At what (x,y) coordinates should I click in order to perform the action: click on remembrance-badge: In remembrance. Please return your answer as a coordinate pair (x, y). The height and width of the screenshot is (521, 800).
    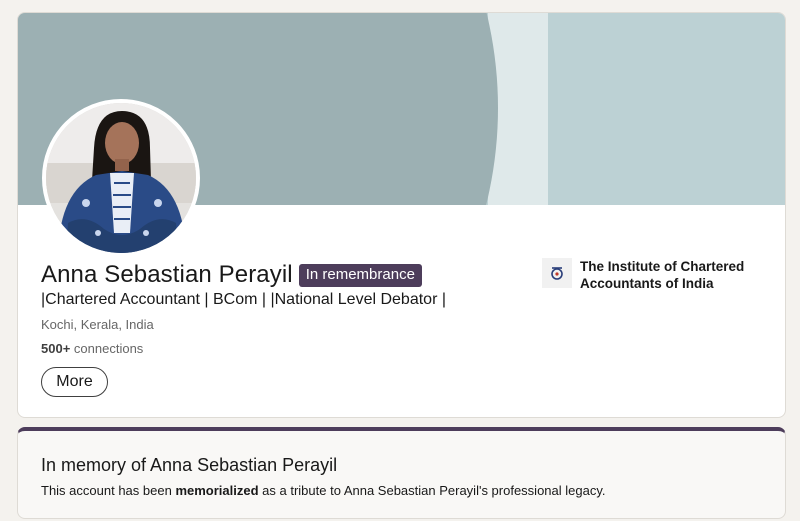
    Looking at the image, I should click on (360, 275).